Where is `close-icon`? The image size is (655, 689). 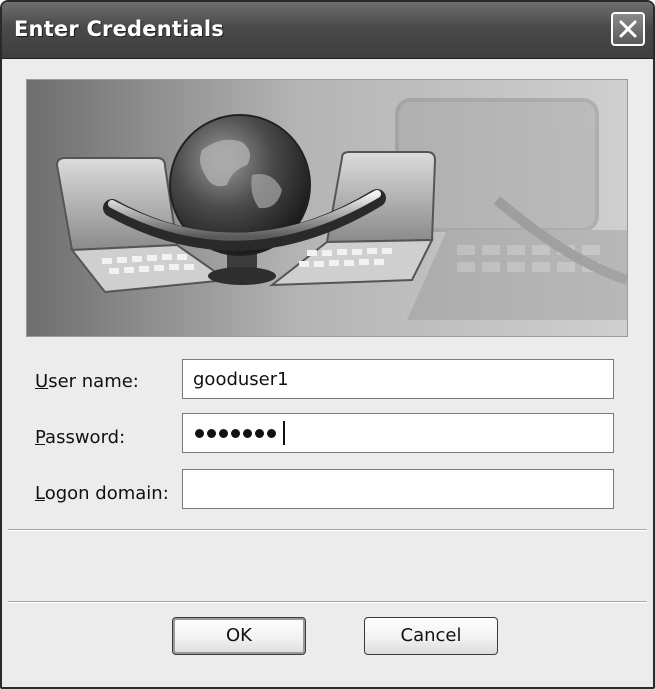 close-icon is located at coordinates (628, 29).